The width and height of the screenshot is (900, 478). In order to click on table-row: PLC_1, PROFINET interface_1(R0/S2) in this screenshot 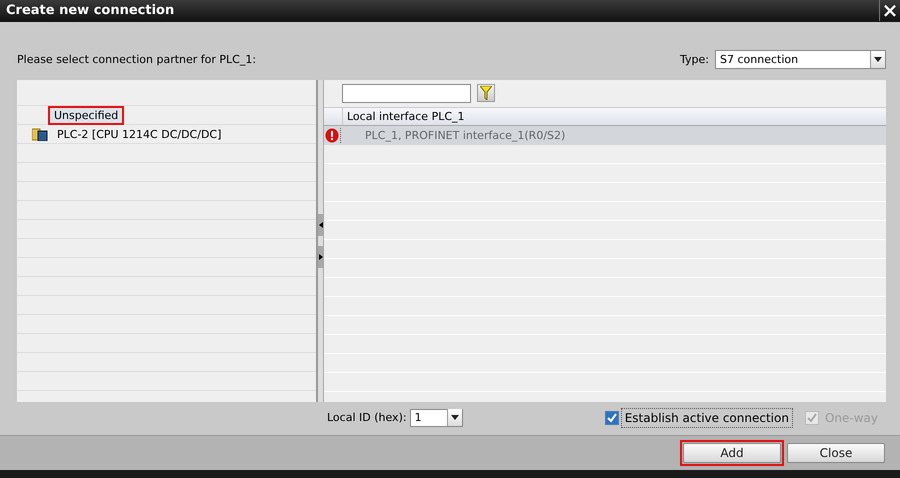, I will do `click(605, 135)`.